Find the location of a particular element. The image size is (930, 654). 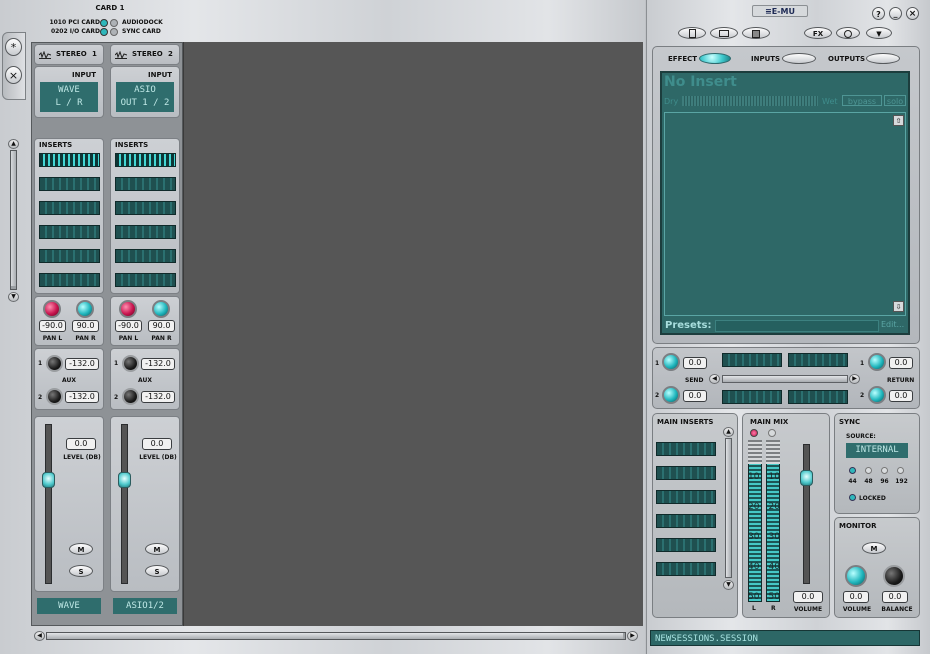

close-tab-button: × is located at coordinates (13, 75).